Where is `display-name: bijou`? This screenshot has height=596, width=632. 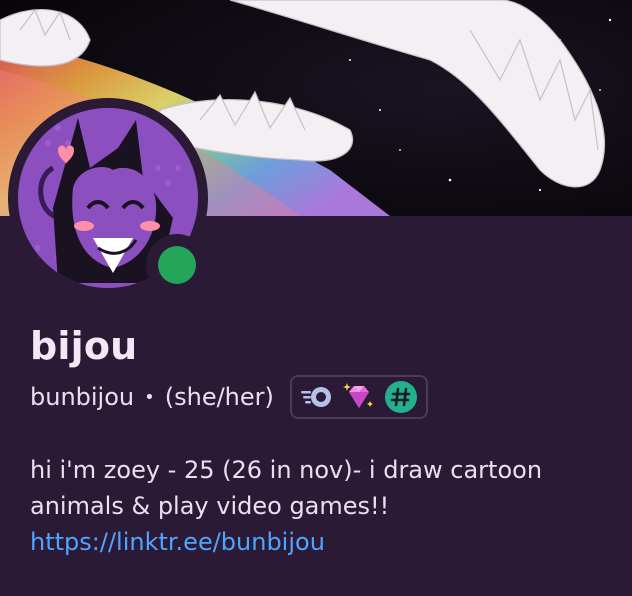
display-name: bijou is located at coordinates (84, 346).